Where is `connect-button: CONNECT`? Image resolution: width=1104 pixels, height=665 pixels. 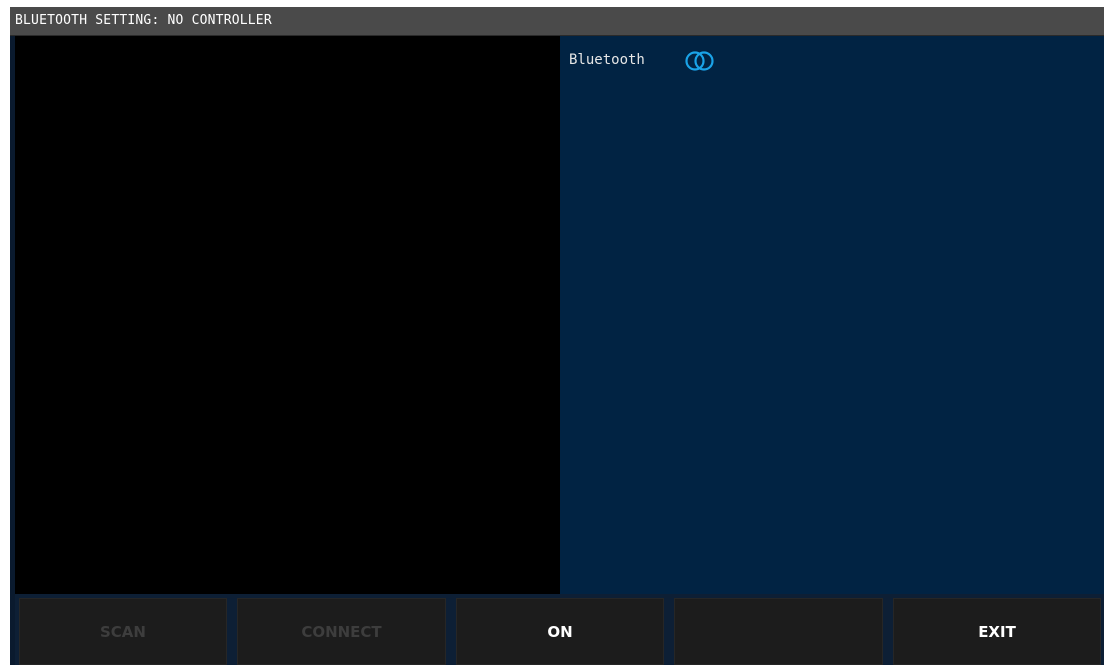
connect-button: CONNECT is located at coordinates (341, 631).